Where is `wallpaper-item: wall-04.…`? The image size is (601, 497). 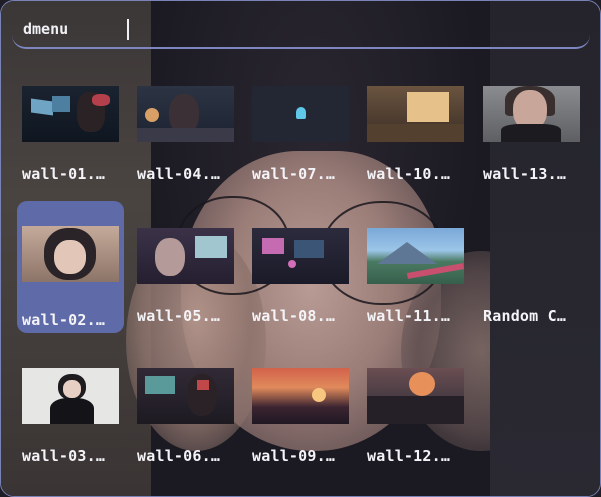
wallpaper-item: wall-04.… is located at coordinates (189, 133).